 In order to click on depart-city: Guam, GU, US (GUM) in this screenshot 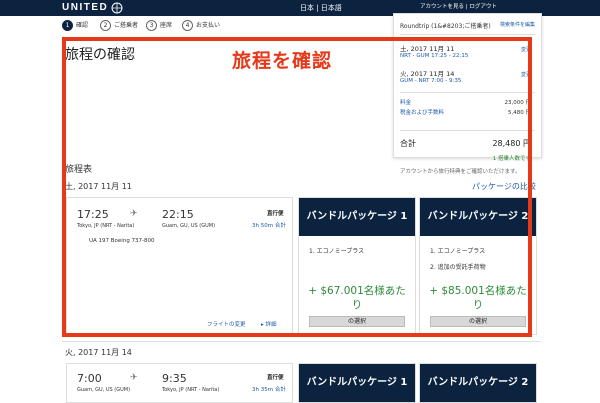, I will do `click(104, 390)`.